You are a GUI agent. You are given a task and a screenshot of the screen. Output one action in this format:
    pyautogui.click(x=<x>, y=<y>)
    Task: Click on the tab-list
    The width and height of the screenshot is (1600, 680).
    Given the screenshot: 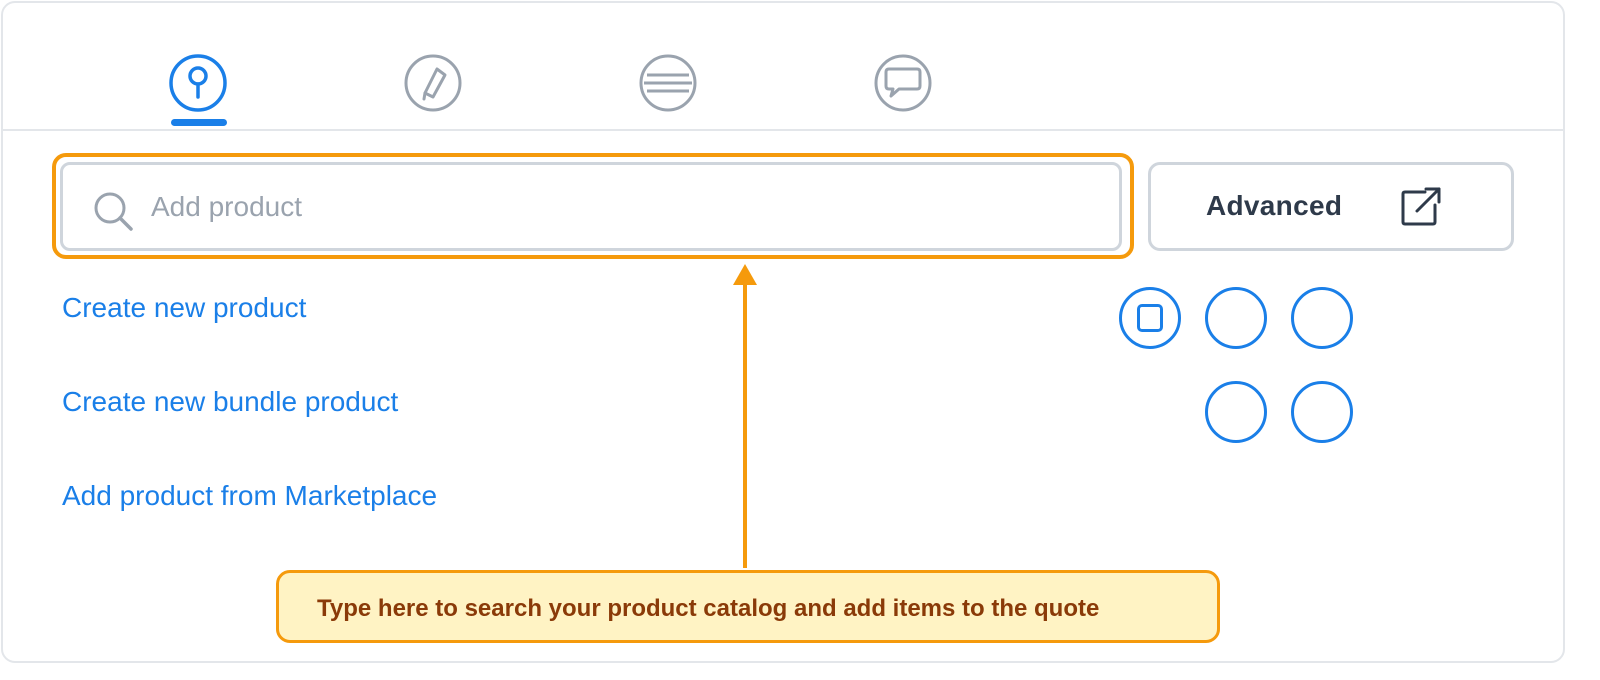 What is the action you would take?
    pyautogui.click(x=668, y=83)
    